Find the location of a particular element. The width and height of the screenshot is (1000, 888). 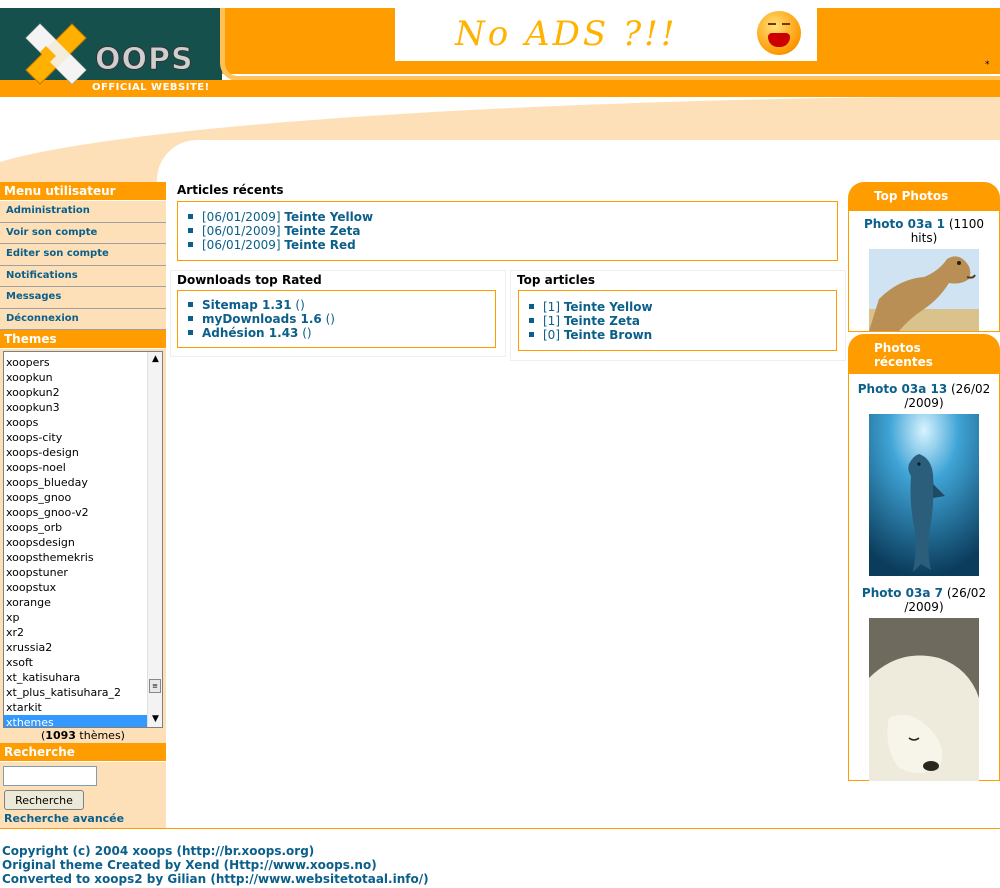

theme-option: xoops_blueday is located at coordinates (83, 482).